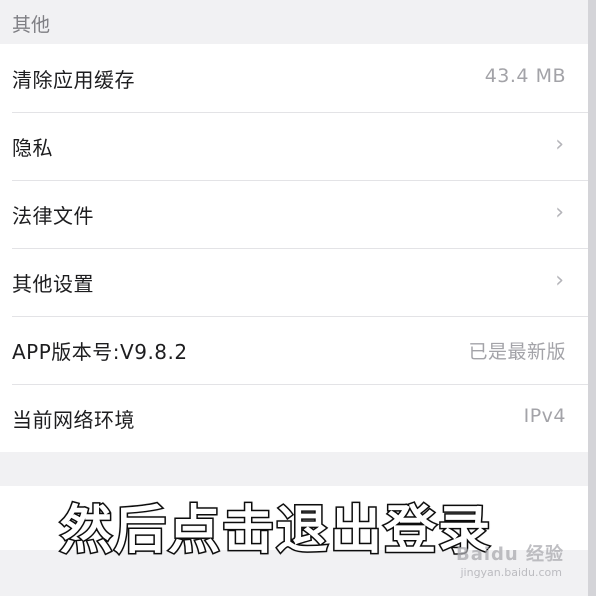  I want to click on privacy-row: 隐私 ›, so click(294, 146).